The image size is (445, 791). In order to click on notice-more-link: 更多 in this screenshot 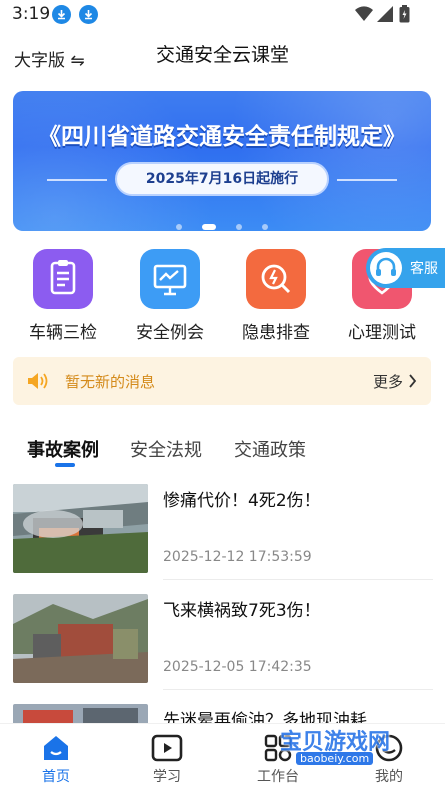, I will do `click(388, 381)`.